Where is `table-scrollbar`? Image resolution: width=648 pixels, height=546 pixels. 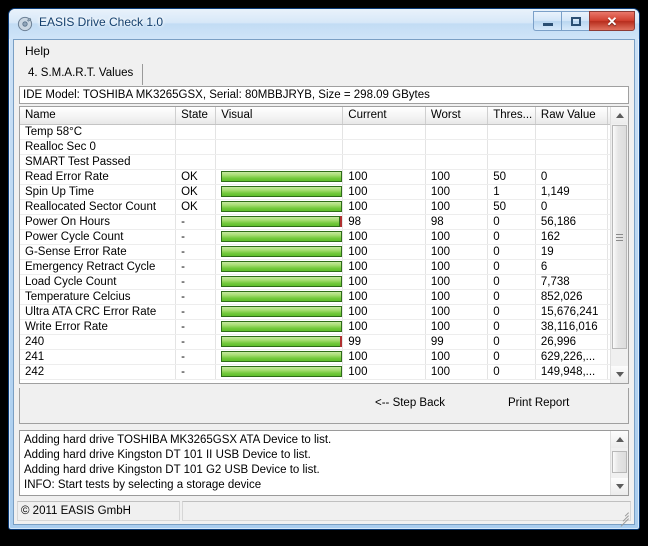
table-scrollbar is located at coordinates (619, 245).